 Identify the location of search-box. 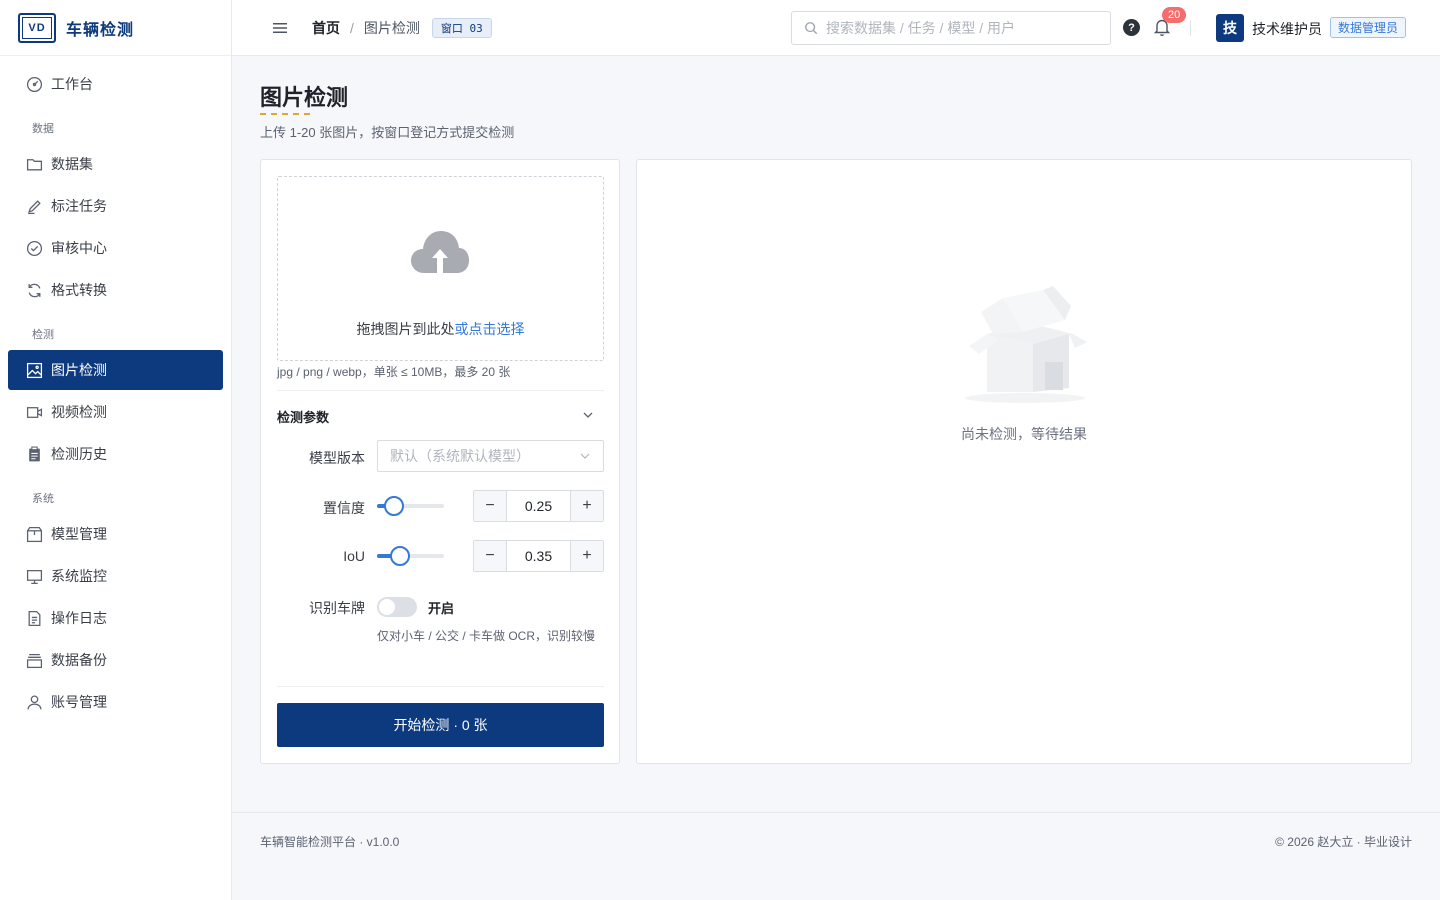
(951, 28).